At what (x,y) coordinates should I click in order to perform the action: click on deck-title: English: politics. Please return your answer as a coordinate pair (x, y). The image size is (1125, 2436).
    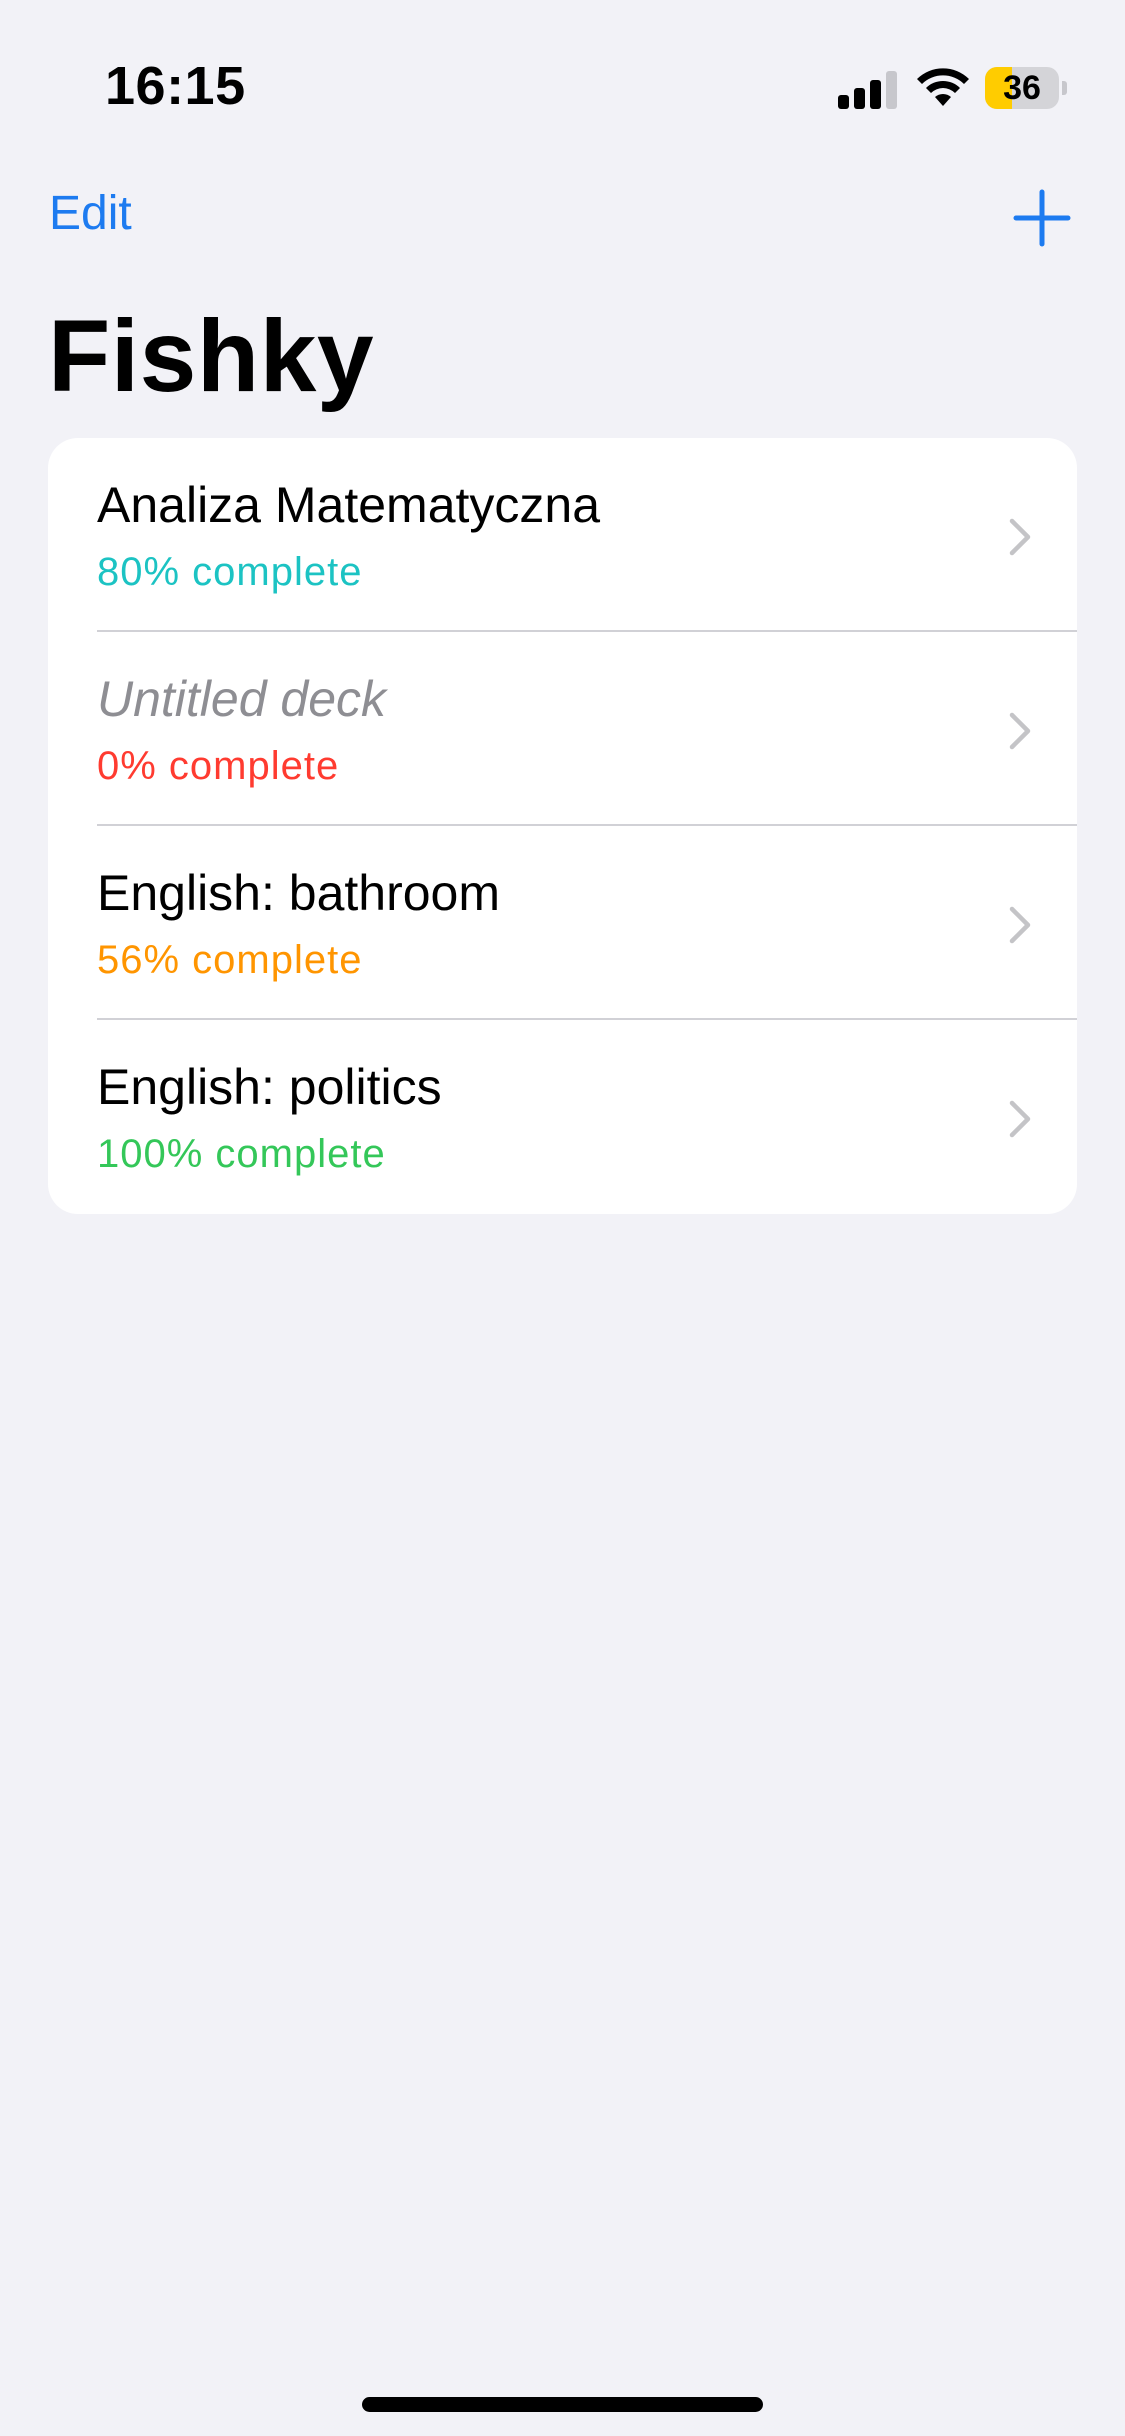
    Looking at the image, I should click on (269, 1087).